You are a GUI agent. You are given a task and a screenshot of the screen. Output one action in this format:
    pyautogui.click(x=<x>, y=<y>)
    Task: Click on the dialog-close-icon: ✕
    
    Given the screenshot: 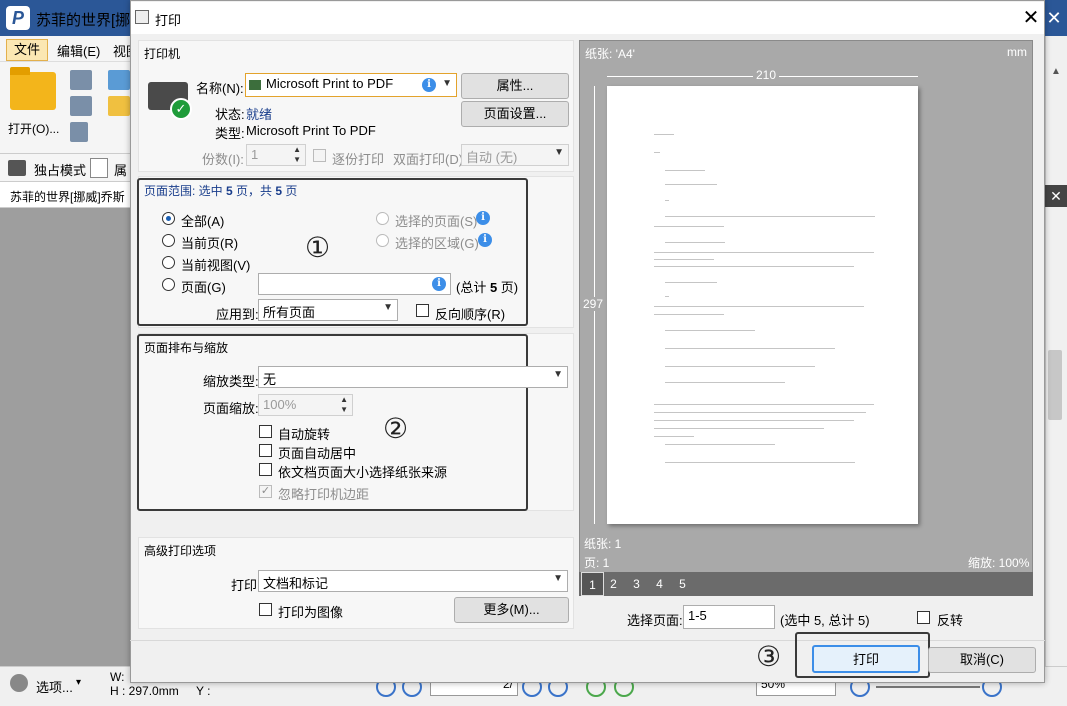 What is the action you would take?
    pyautogui.click(x=1031, y=18)
    